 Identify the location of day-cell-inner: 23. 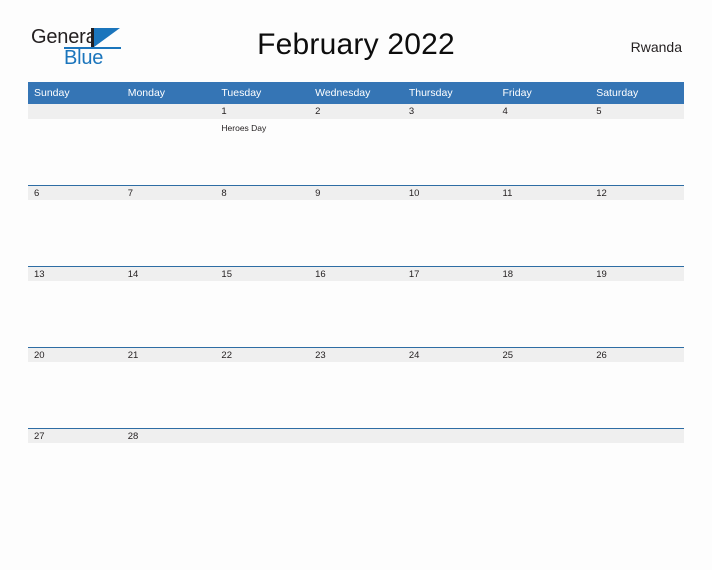
(356, 387).